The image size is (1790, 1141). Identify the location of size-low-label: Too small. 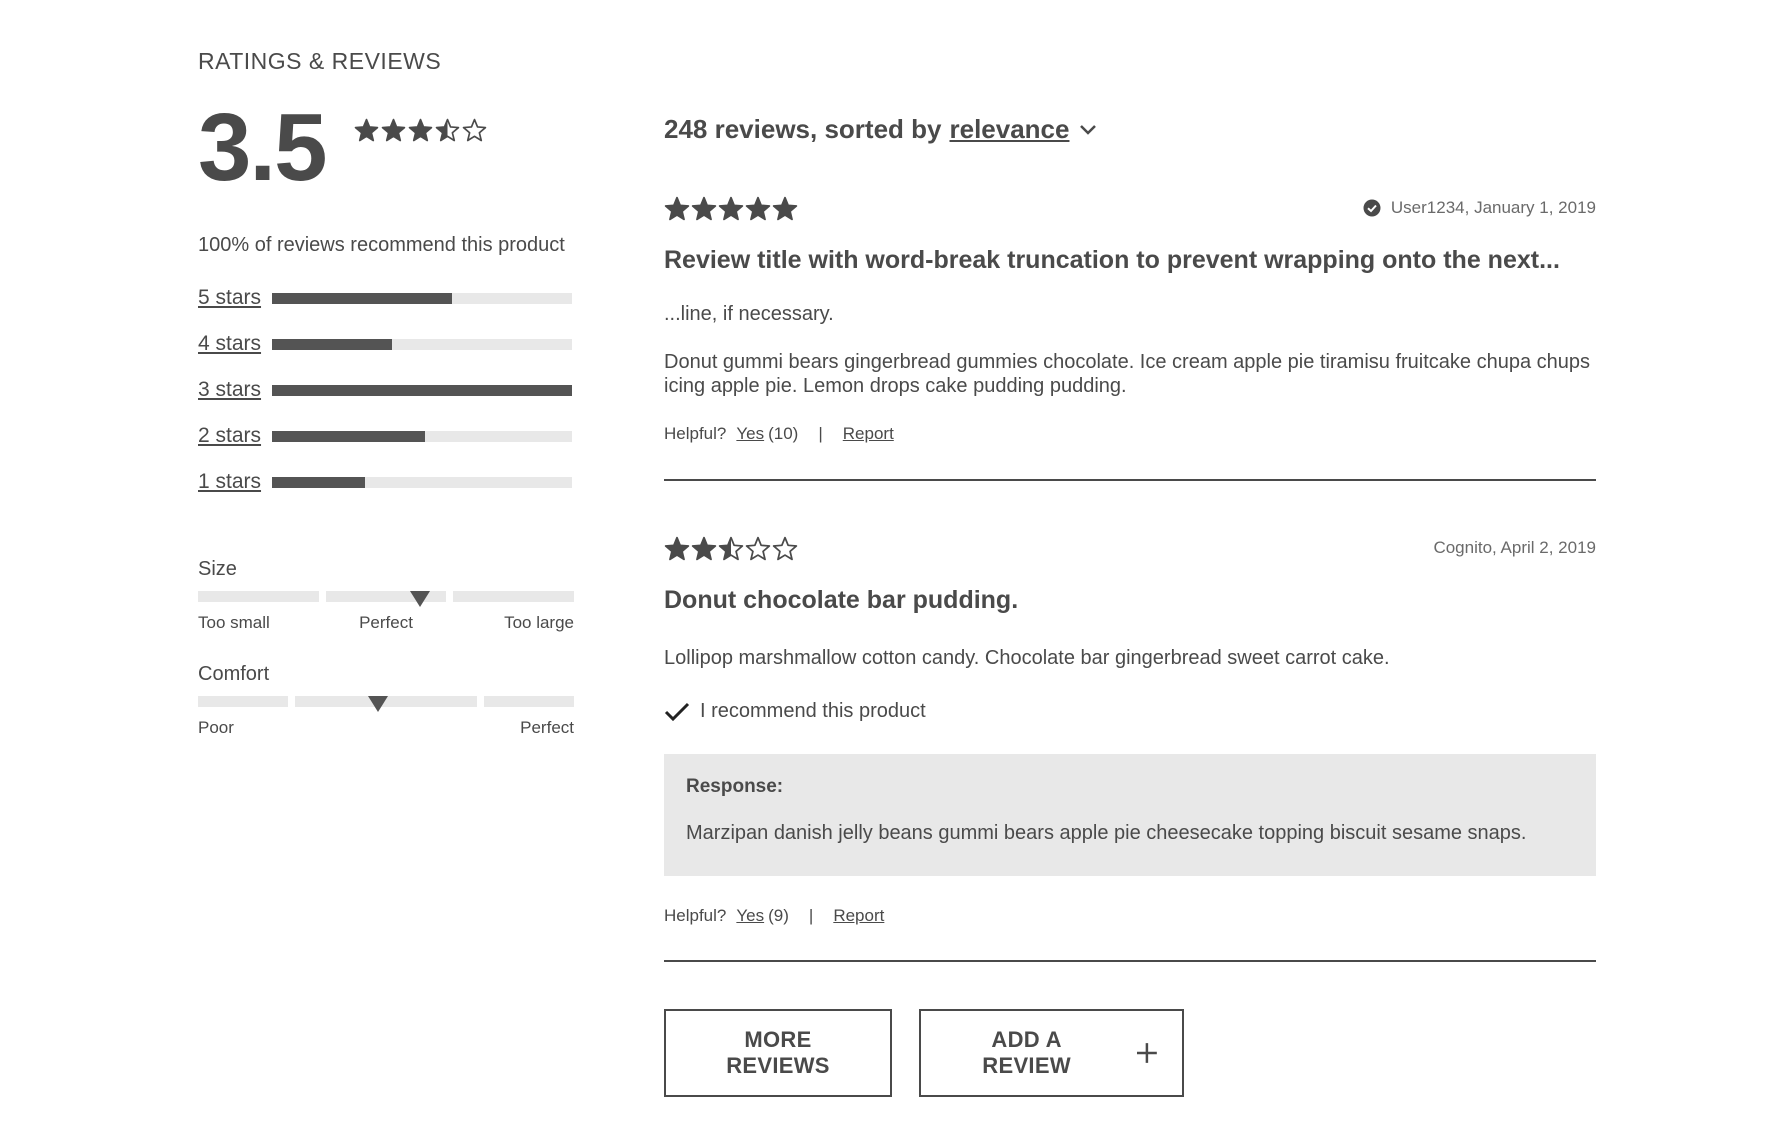
(234, 622).